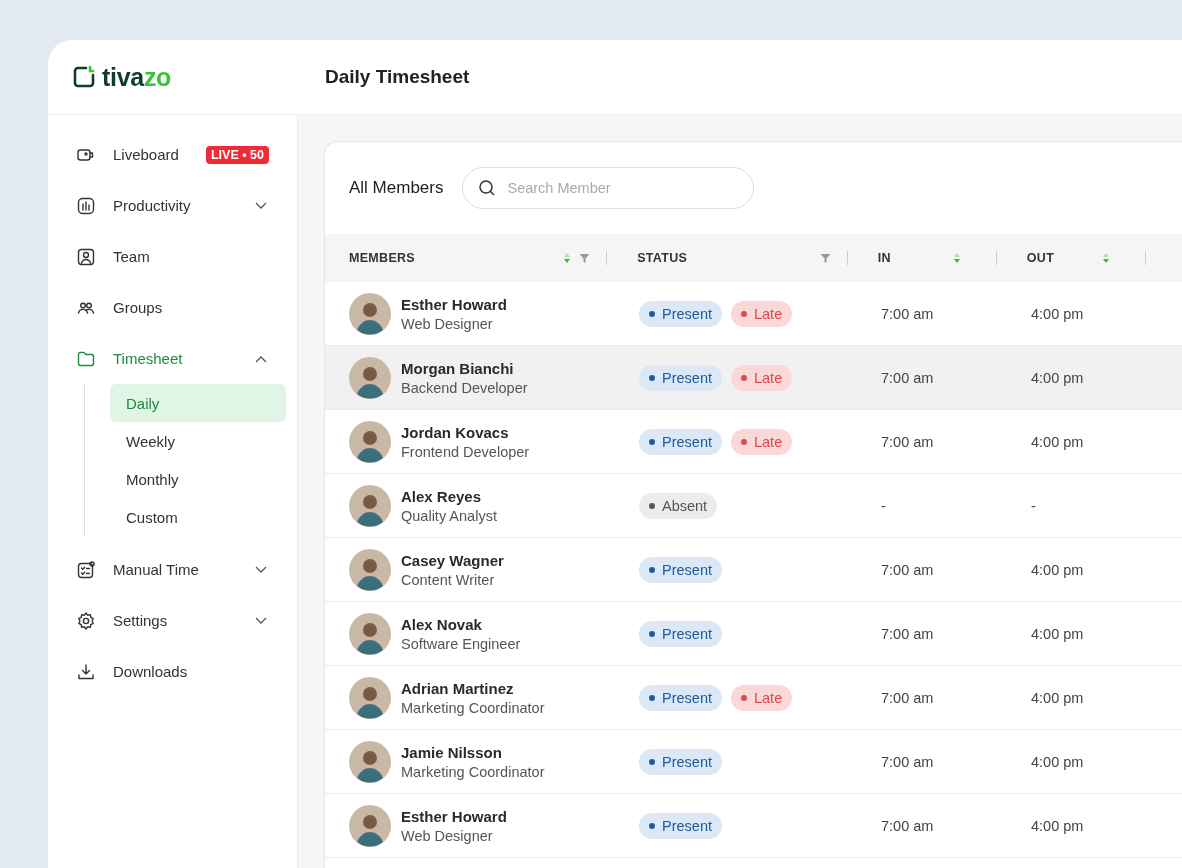  Describe the element at coordinates (452, 560) in the screenshot. I see `member-name: Casey Wagner` at that location.